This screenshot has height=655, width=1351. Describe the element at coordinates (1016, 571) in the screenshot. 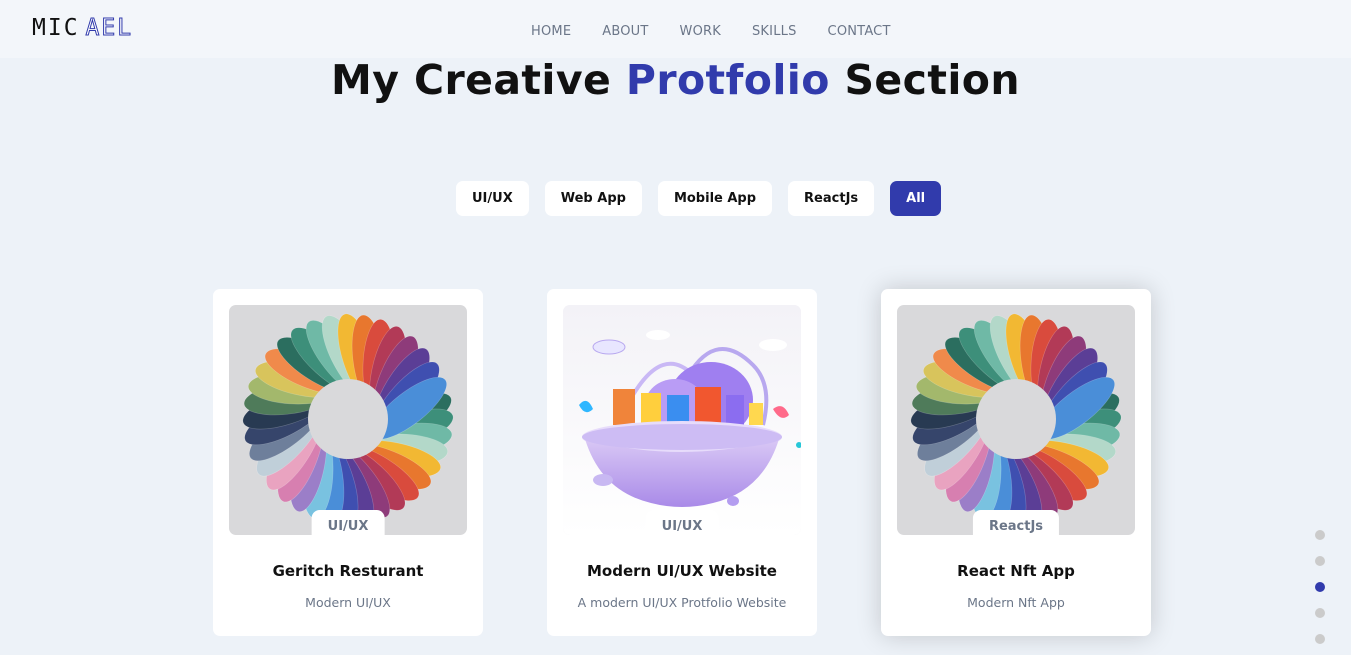

I see `card-title: React Nft App` at that location.